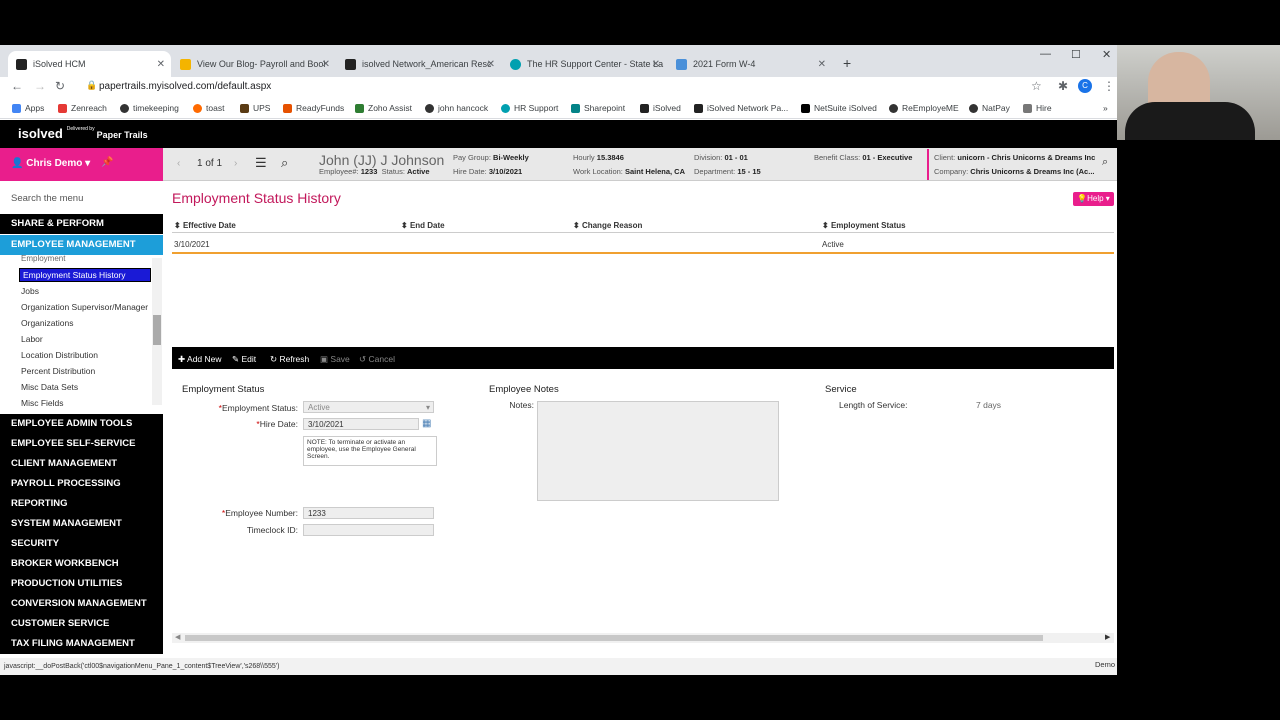 The width and height of the screenshot is (1280, 720). What do you see at coordinates (289, 359) in the screenshot?
I see `refresh-button: ↻ Refresh` at bounding box center [289, 359].